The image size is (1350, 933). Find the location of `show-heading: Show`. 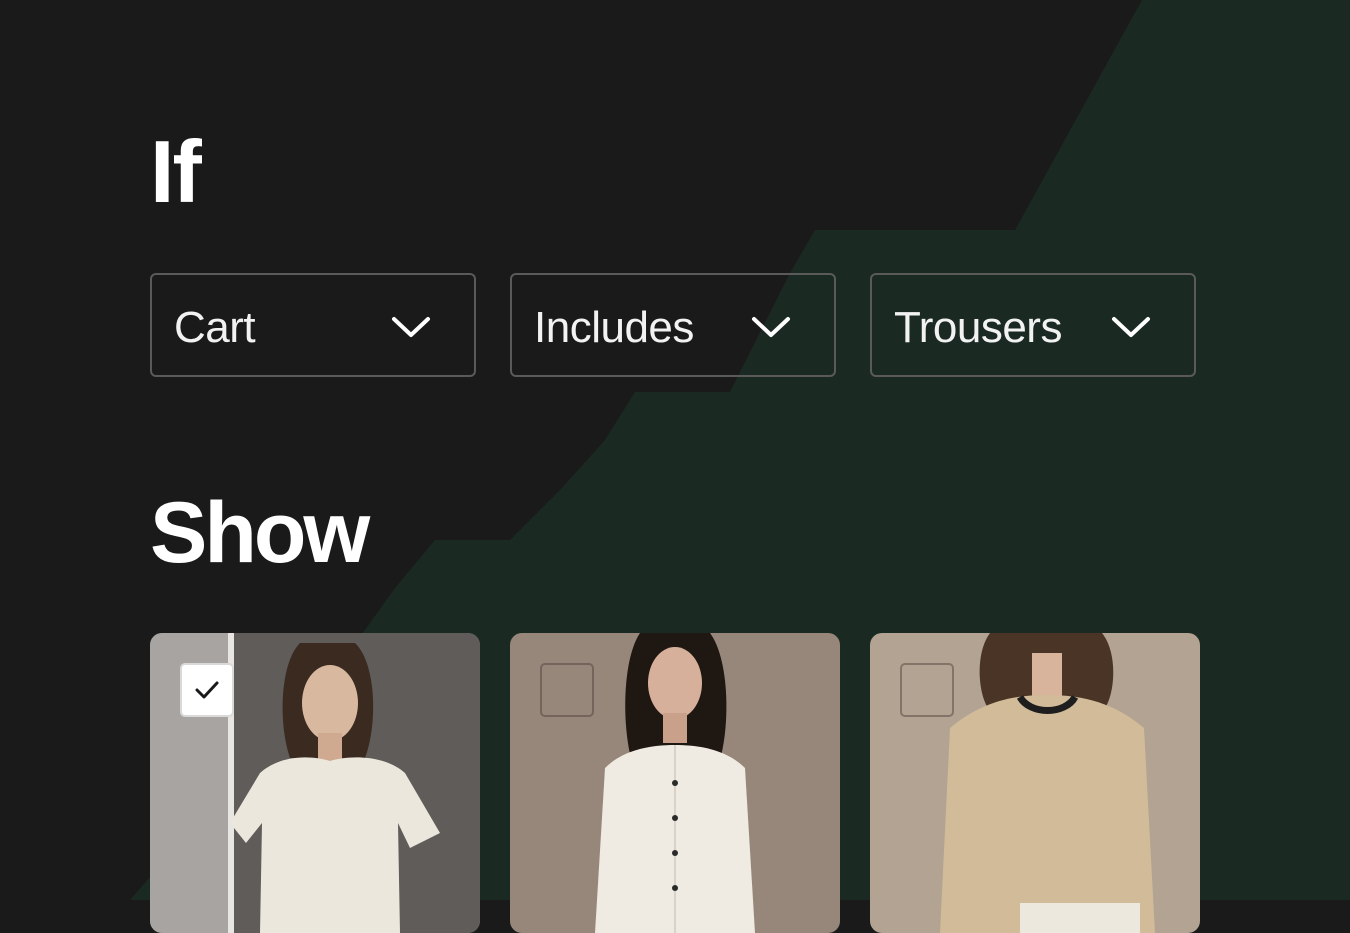

show-heading: Show is located at coordinates (260, 533).